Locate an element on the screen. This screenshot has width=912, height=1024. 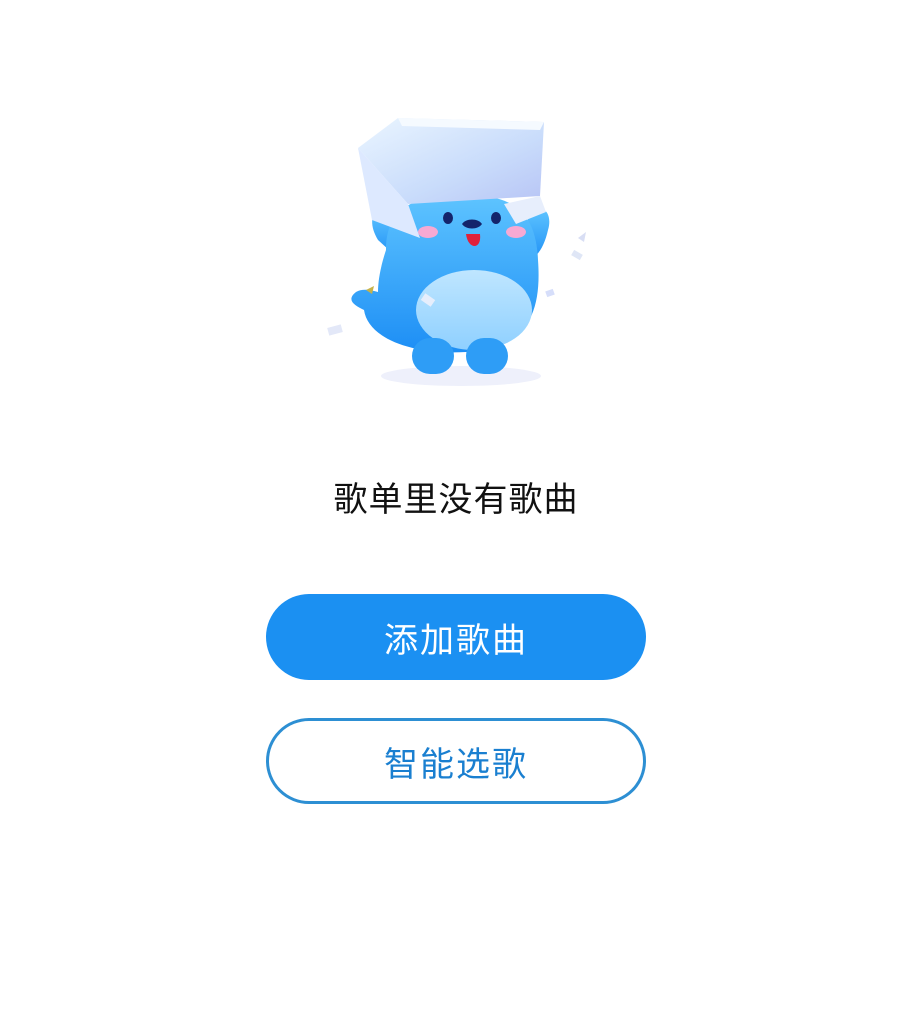
empty-playlist-message: 歌单里没有歌曲 is located at coordinates (456, 500).